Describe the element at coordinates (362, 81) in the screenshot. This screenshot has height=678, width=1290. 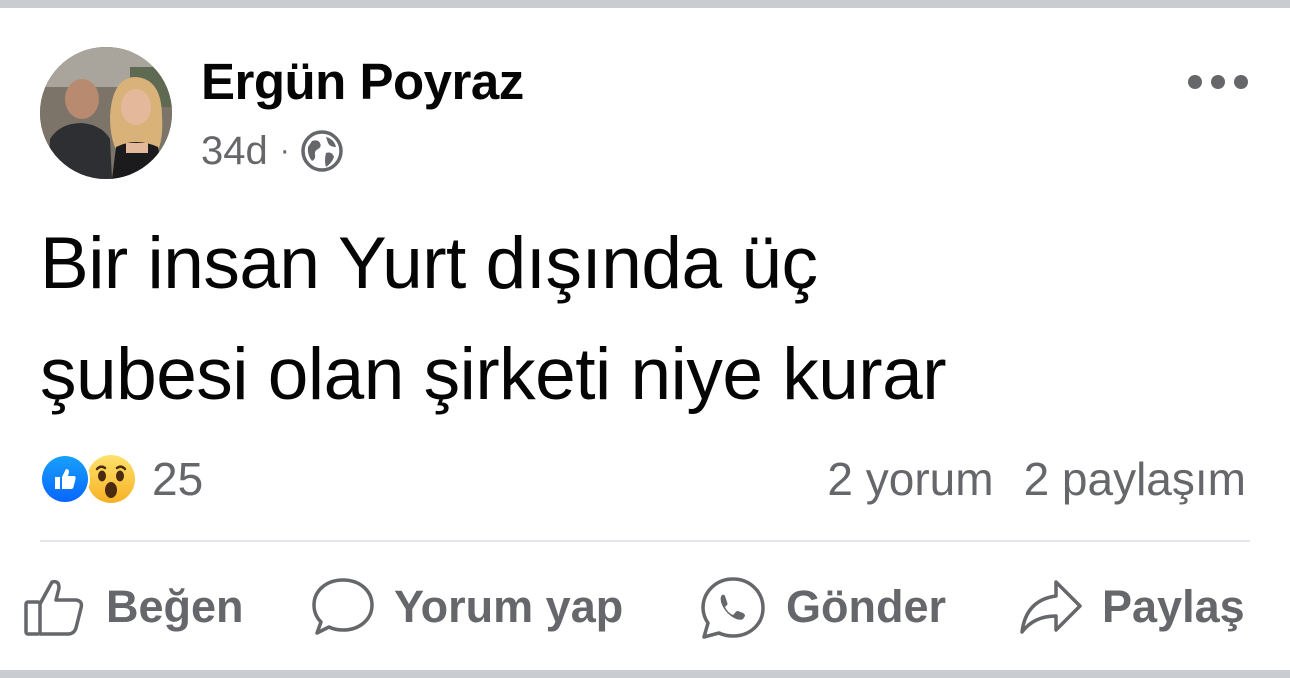
I see `author-name: Ergün Poyraz` at that location.